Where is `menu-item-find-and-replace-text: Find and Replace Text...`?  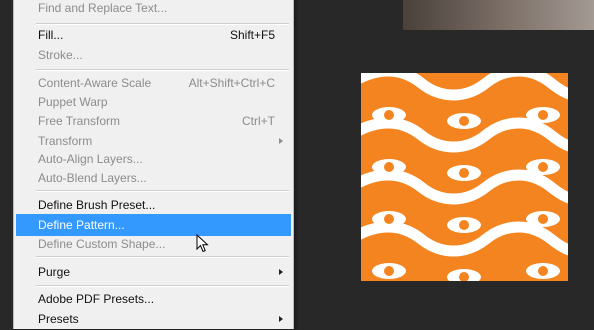
menu-item-find-and-replace-text: Find and Replace Text... is located at coordinates (153, 9).